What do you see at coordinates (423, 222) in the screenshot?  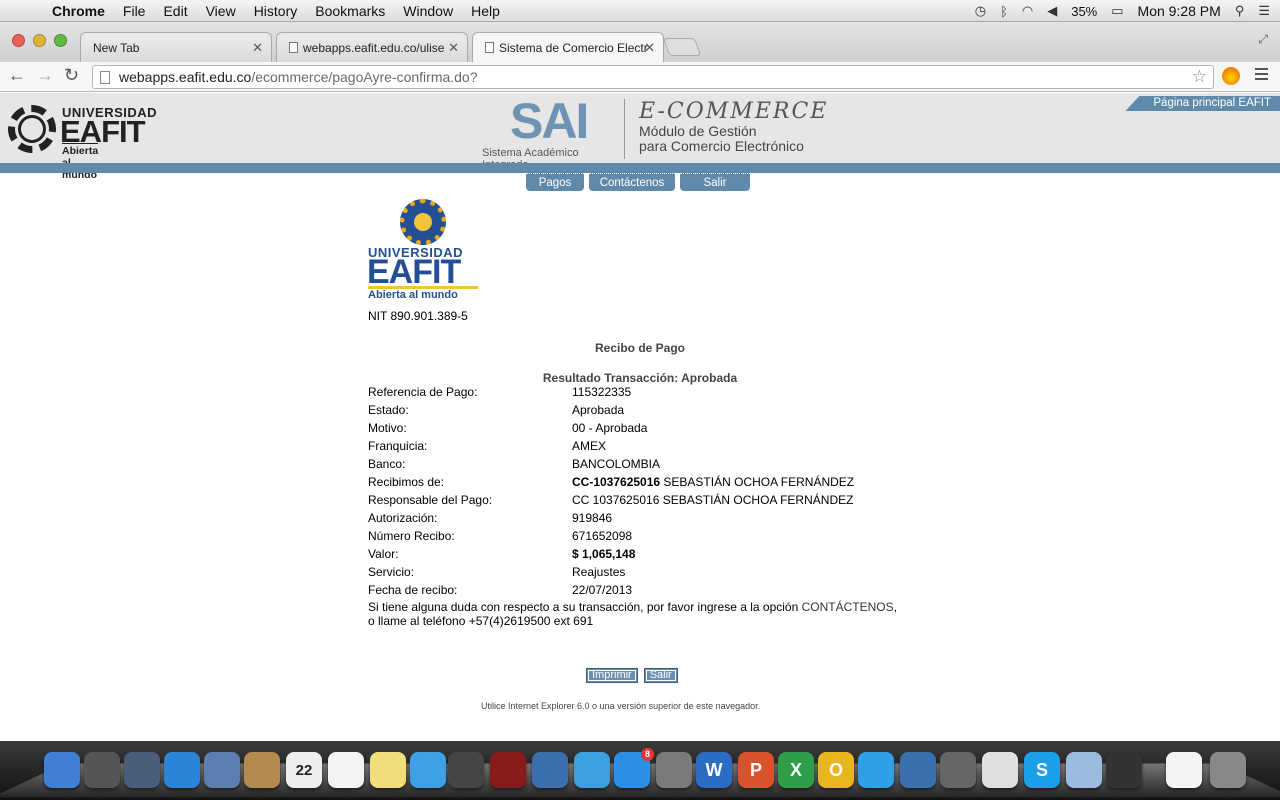 I see `emblem-seal-icon` at bounding box center [423, 222].